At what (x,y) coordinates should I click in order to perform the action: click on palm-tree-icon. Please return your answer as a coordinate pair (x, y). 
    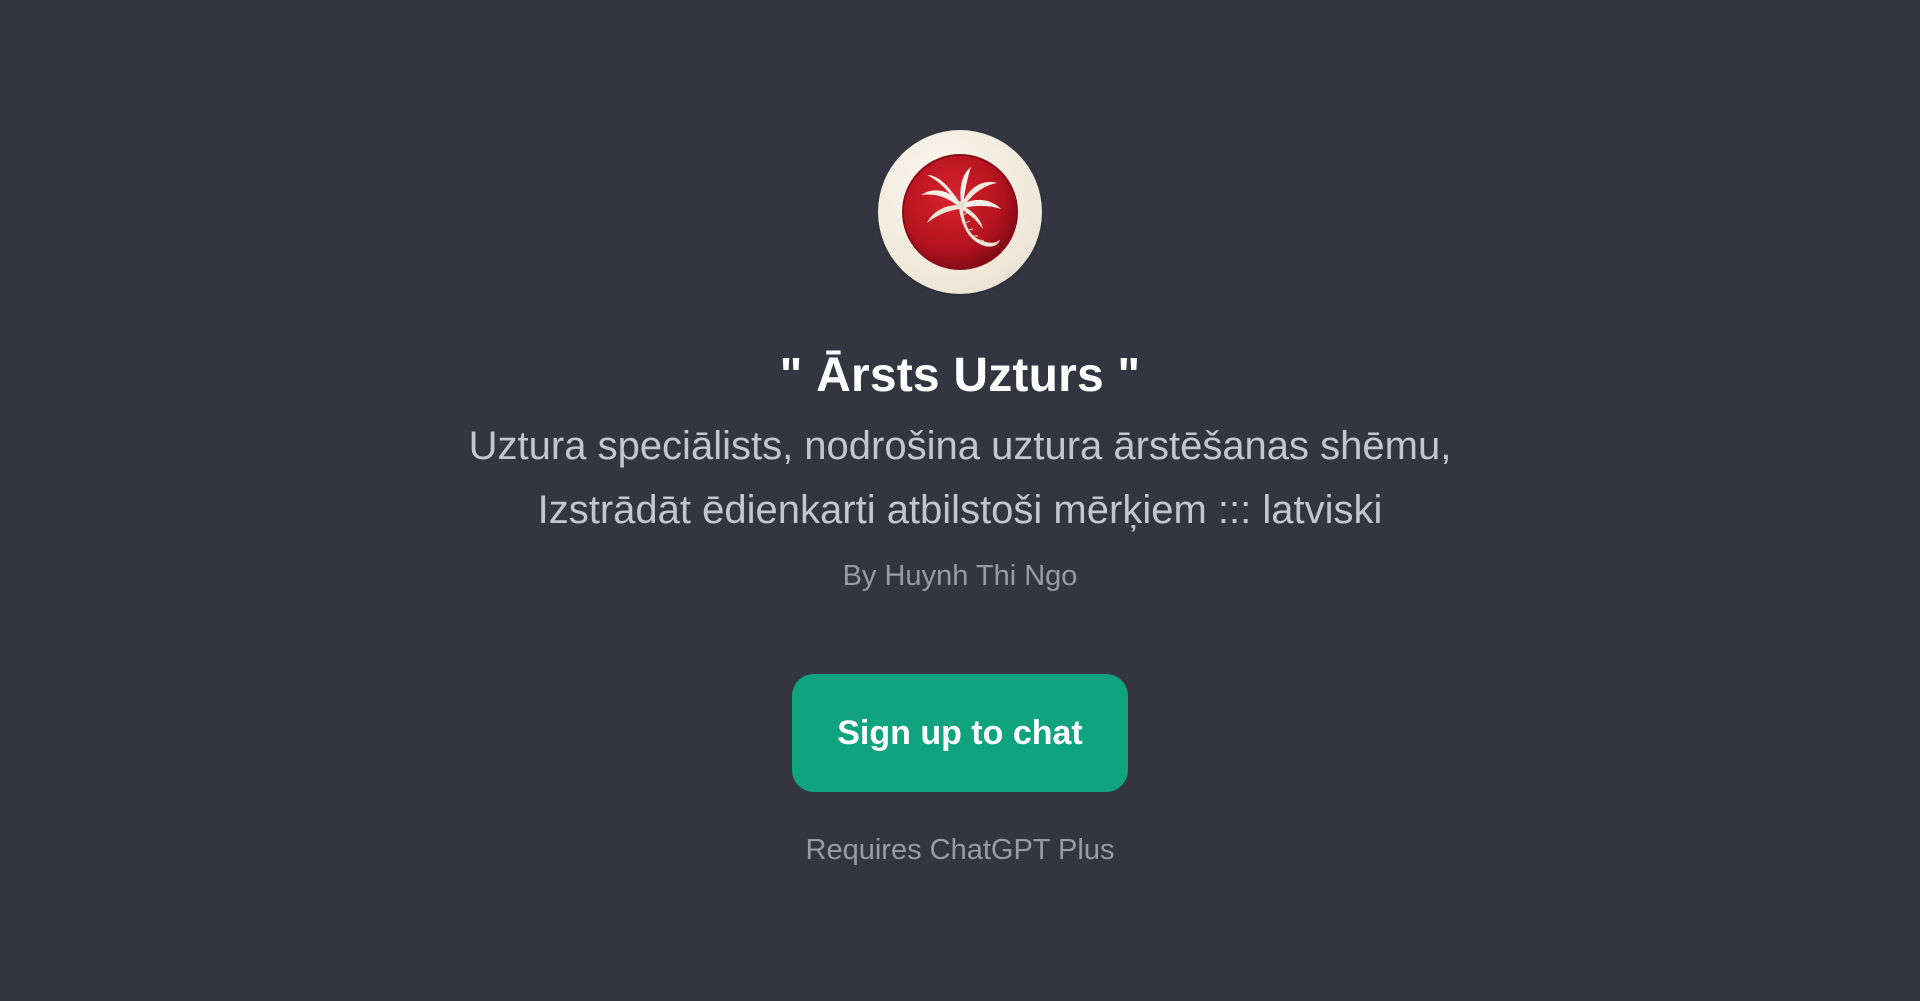
    Looking at the image, I should click on (960, 212).